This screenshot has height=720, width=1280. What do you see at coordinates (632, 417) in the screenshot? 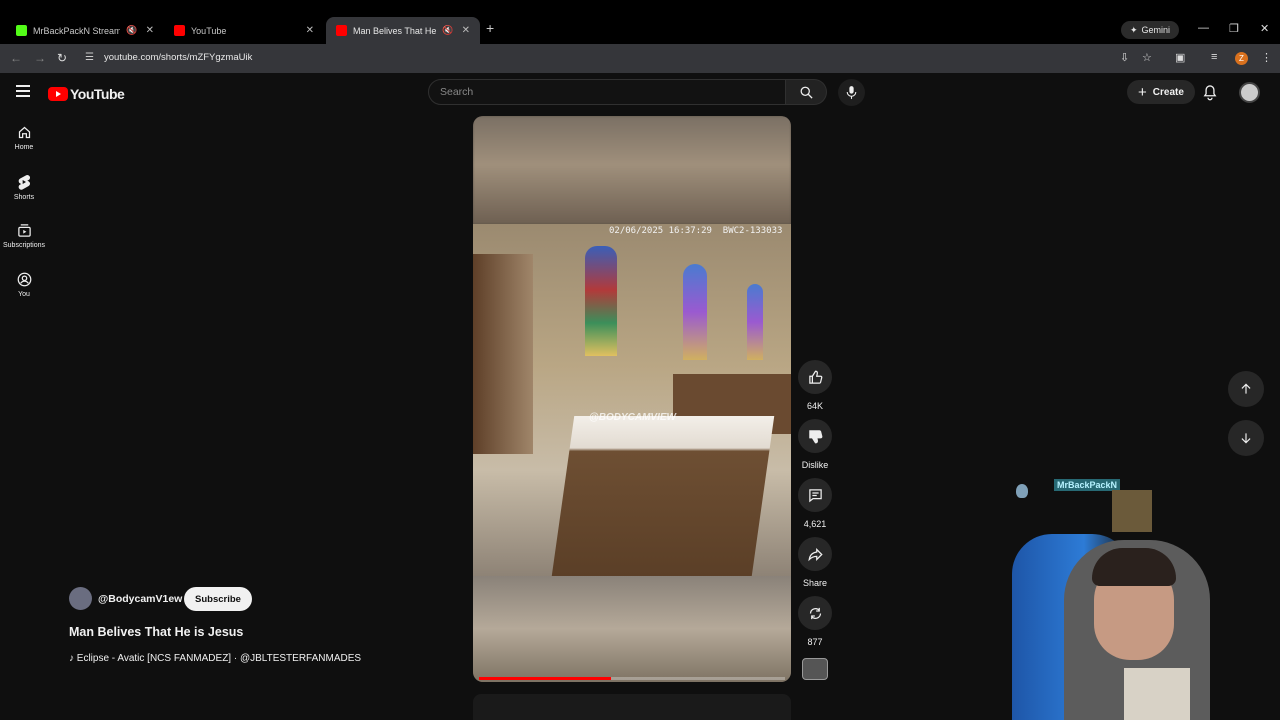
I see `video-watermark: @BODYCAMVIEW` at bounding box center [632, 417].